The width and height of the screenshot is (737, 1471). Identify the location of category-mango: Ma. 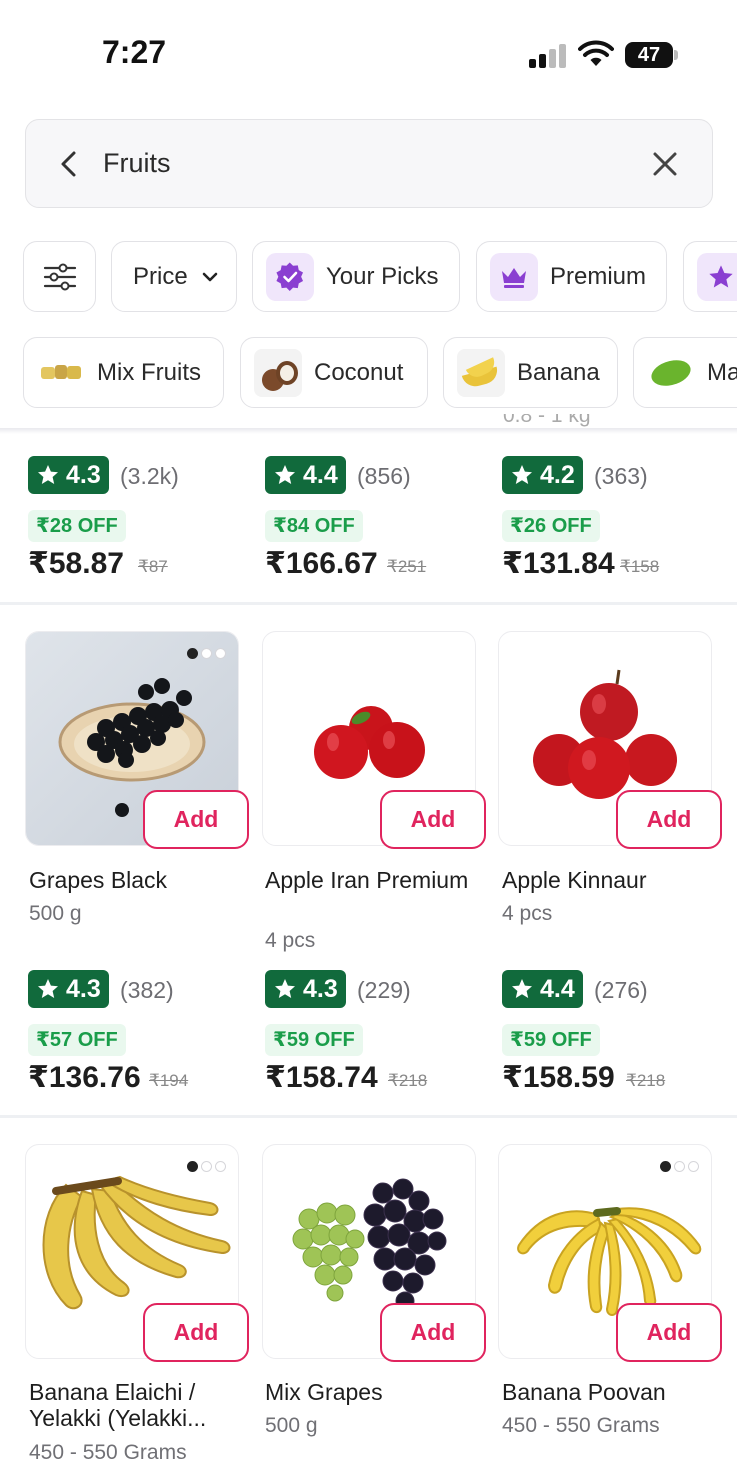
(685, 372).